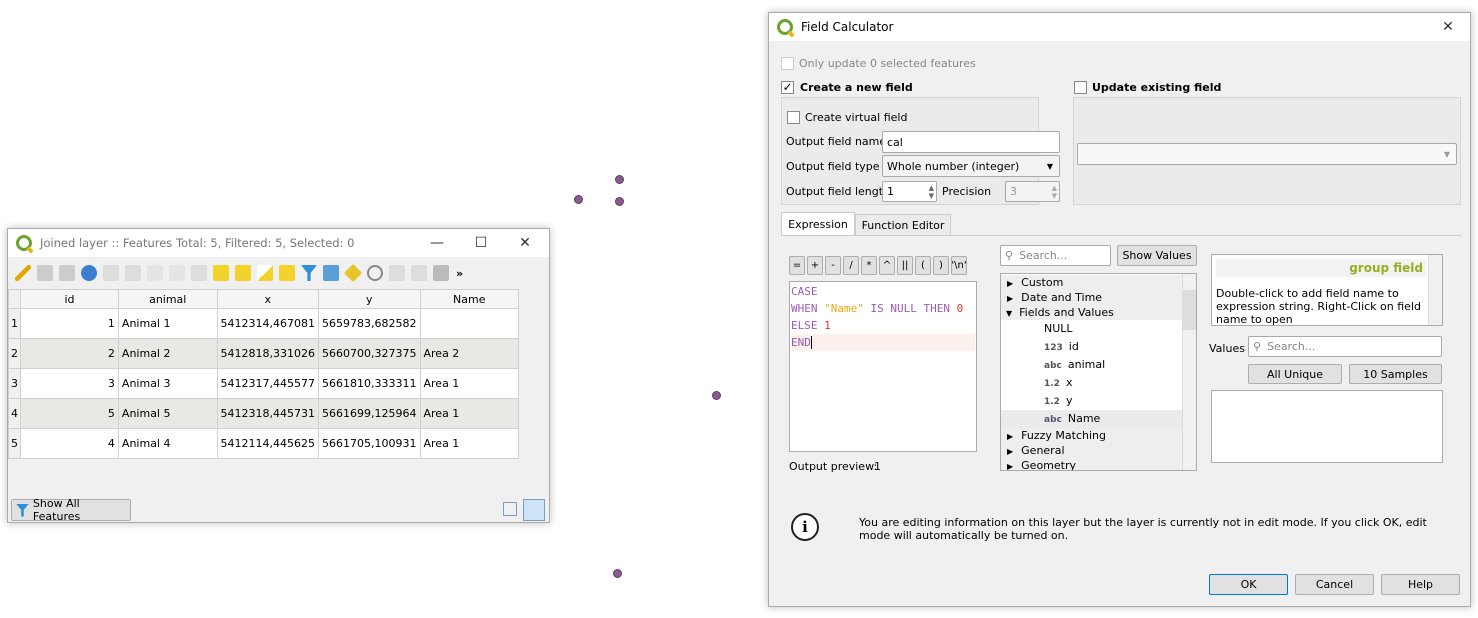 The image size is (1478, 618). Describe the element at coordinates (369, 353) in the screenshot. I see `cell-y: 5660700,327375` at that location.